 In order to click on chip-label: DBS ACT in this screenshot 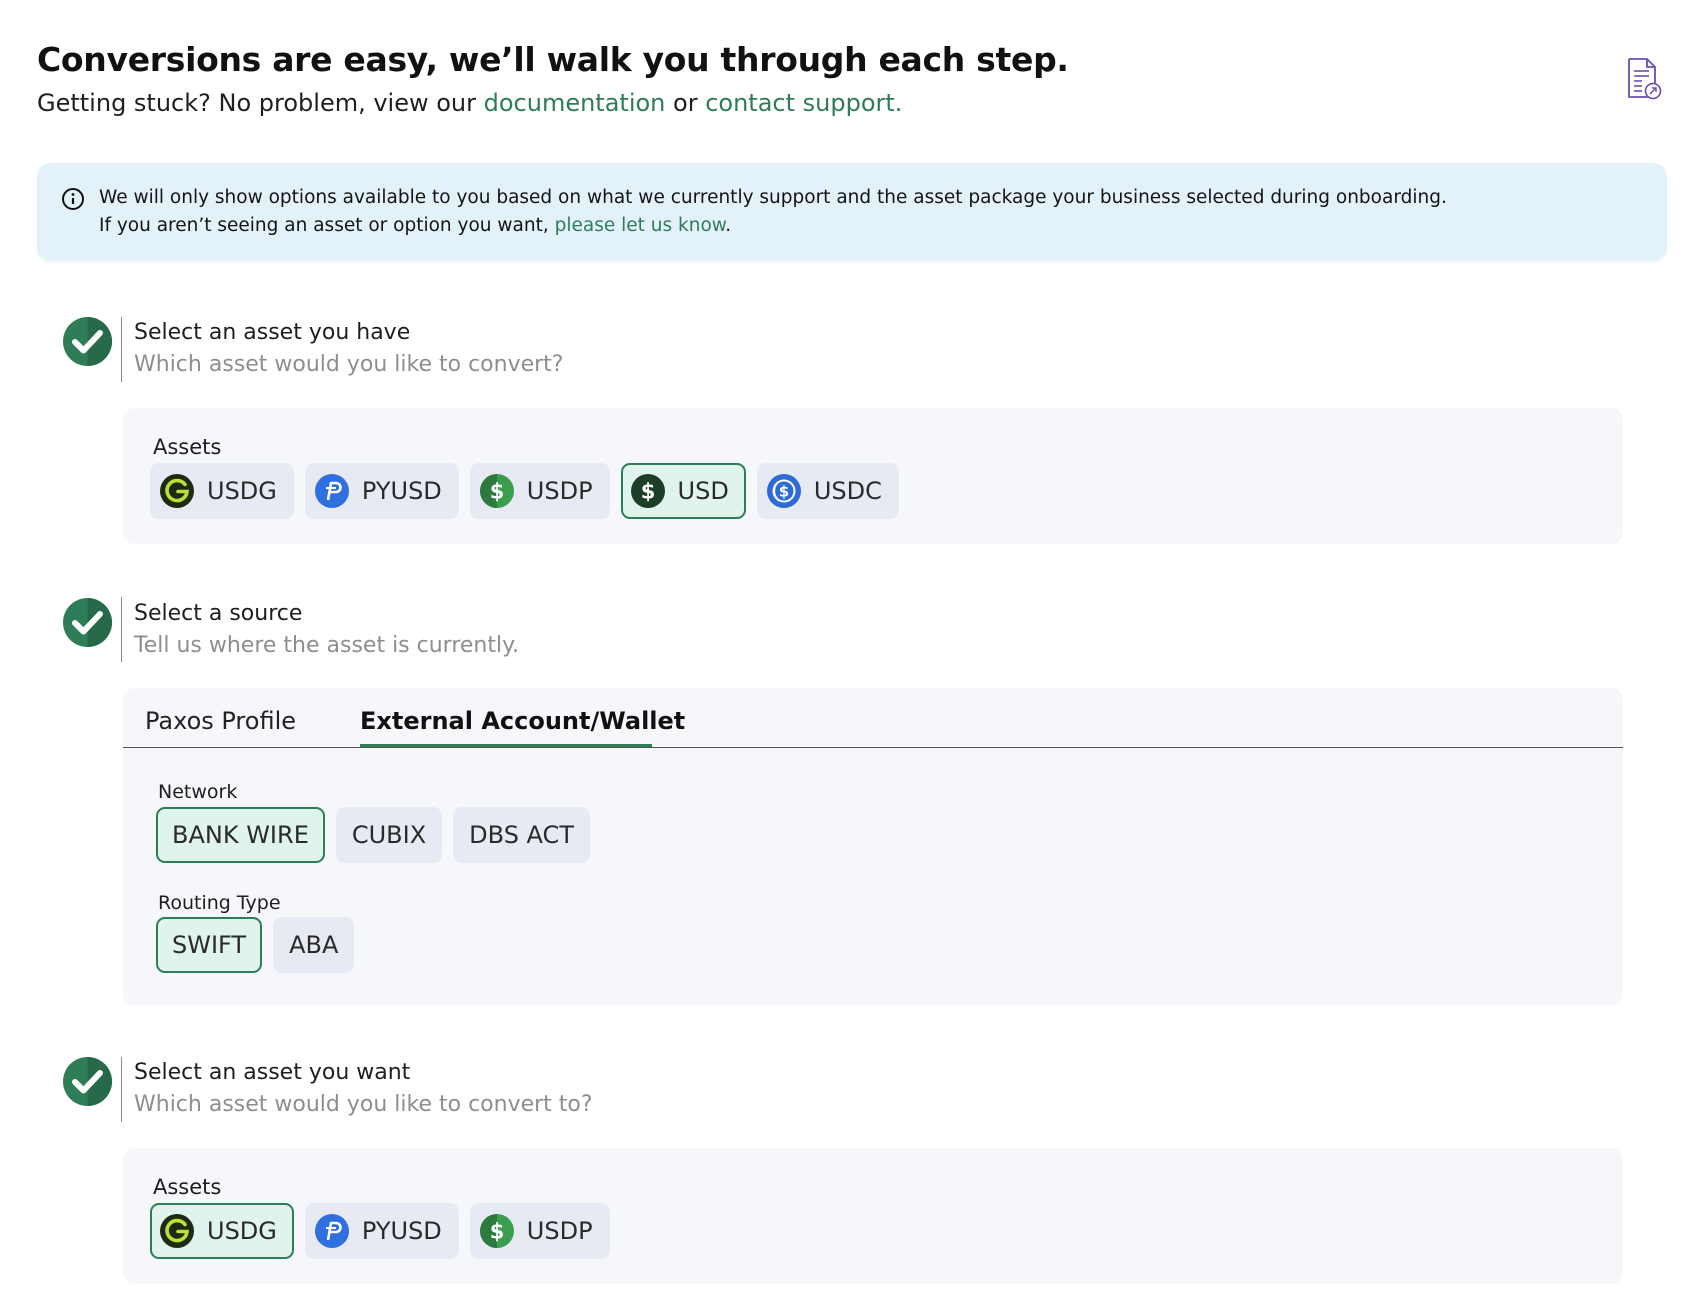, I will do `click(521, 835)`.